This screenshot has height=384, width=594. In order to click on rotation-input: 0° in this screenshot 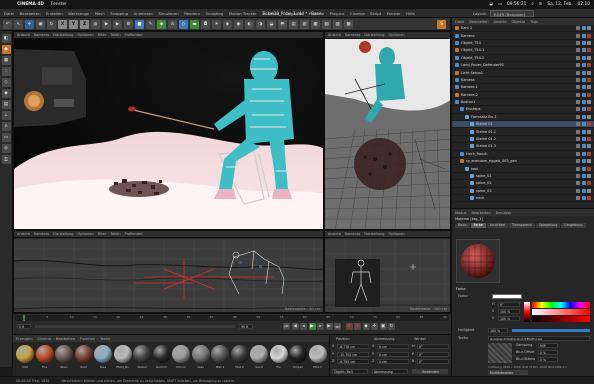, I will do `click(433, 354)`.